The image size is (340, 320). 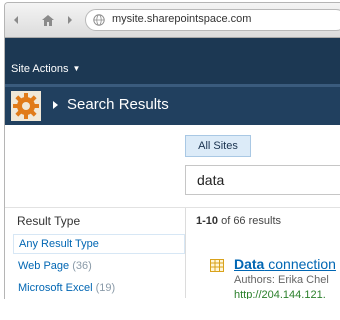 What do you see at coordinates (300, 264) in the screenshot?
I see `result-title-rest: connection` at bounding box center [300, 264].